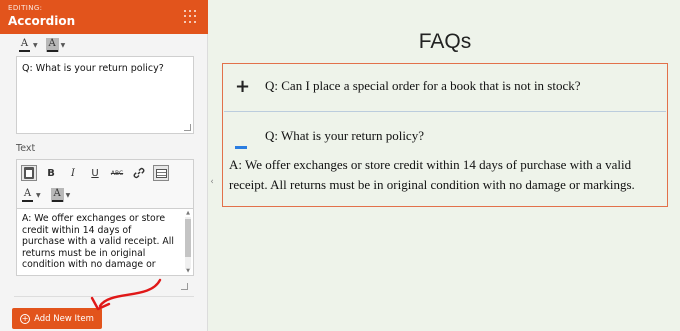 Image resolution: width=680 pixels, height=331 pixels. Describe the element at coordinates (104, 296) in the screenshot. I see `divider` at that location.